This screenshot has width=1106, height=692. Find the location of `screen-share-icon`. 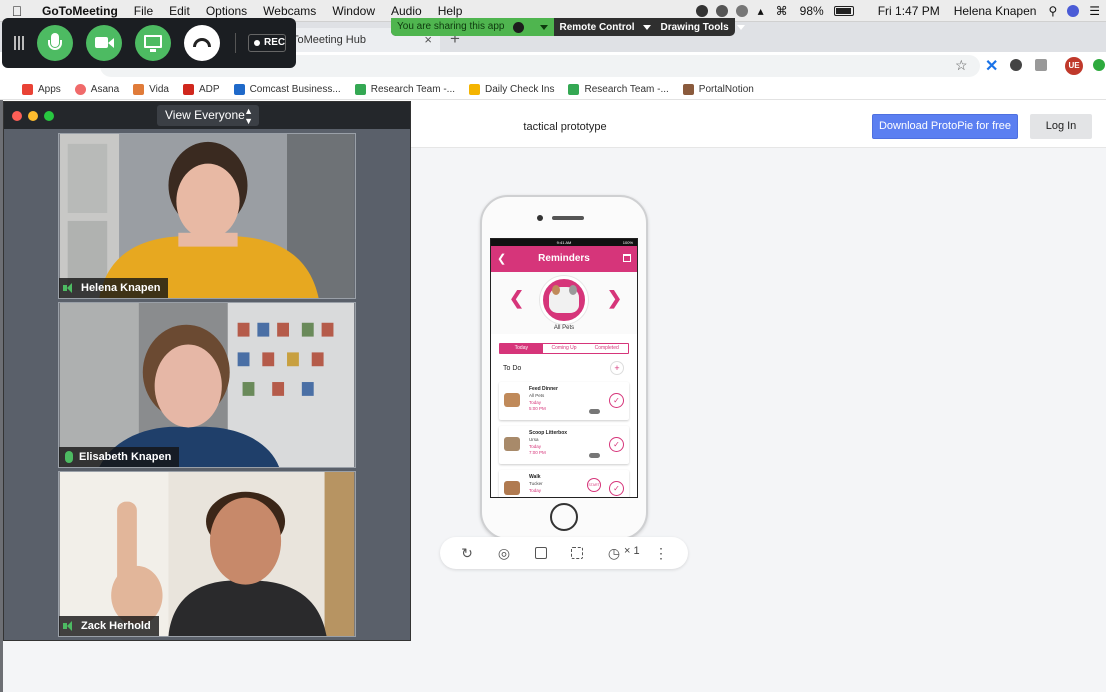

screen-share-icon is located at coordinates (153, 41).